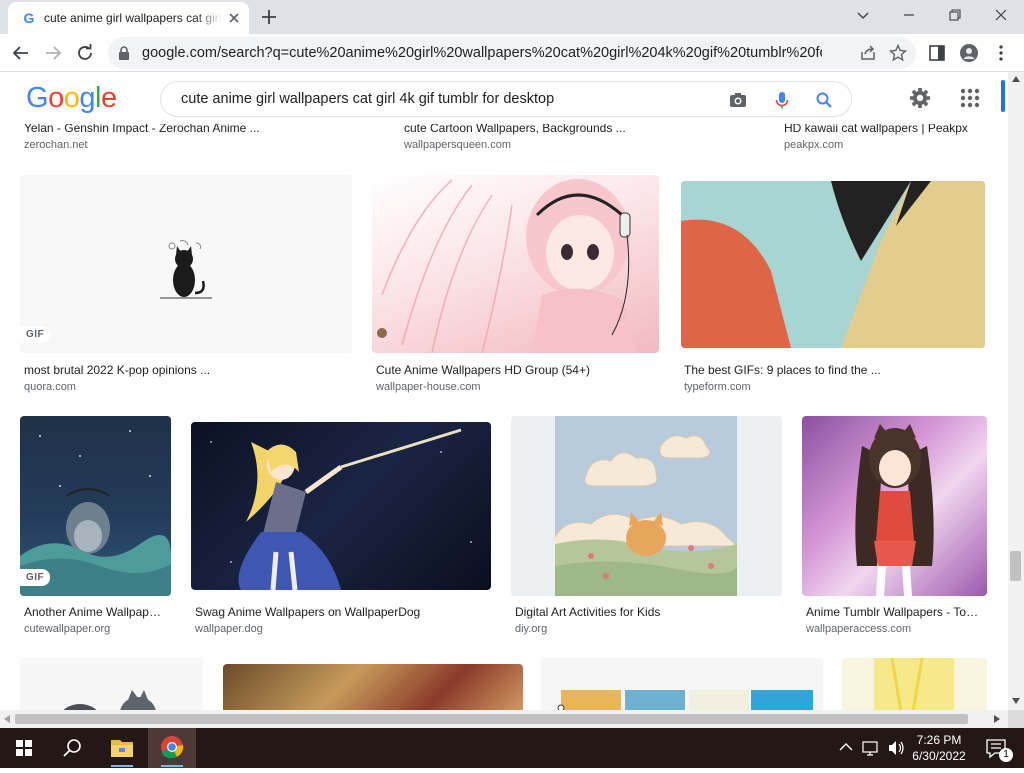  Describe the element at coordinates (531, 629) in the screenshot. I see `result-source: diy.org` at that location.